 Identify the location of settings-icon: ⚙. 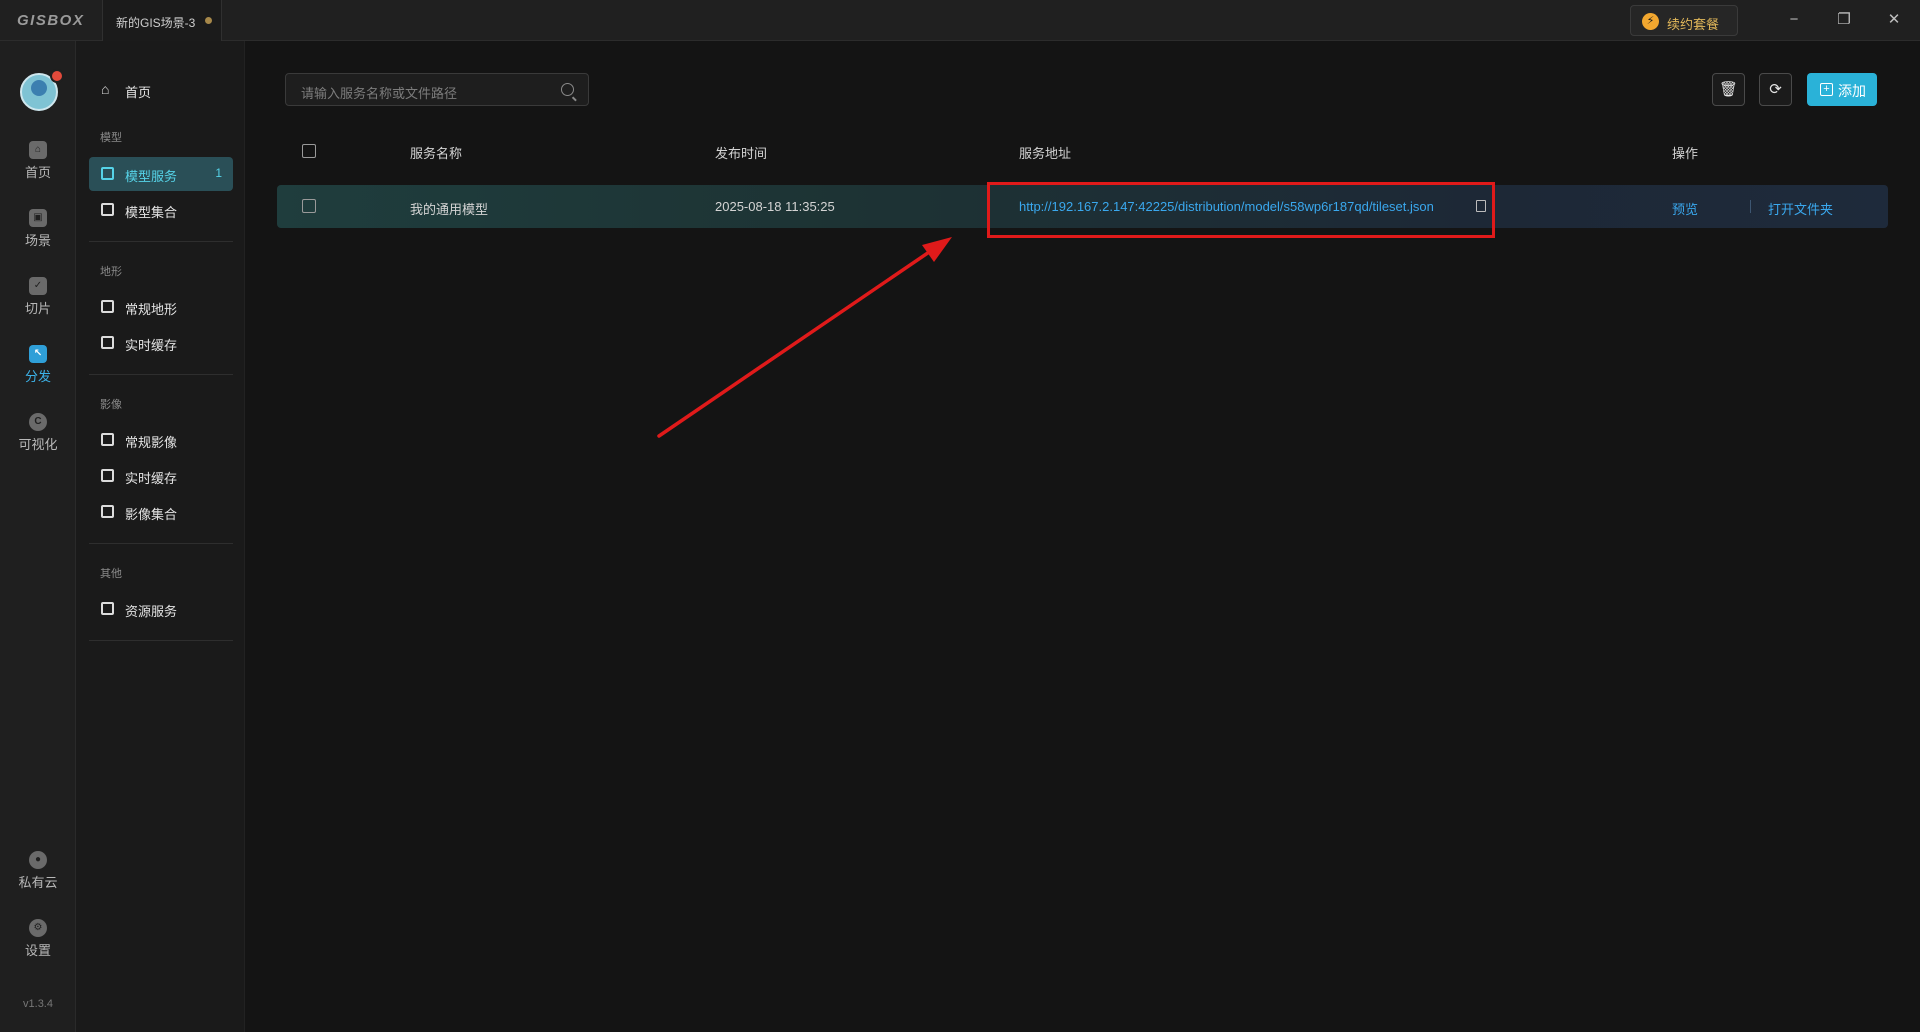
(38, 928).